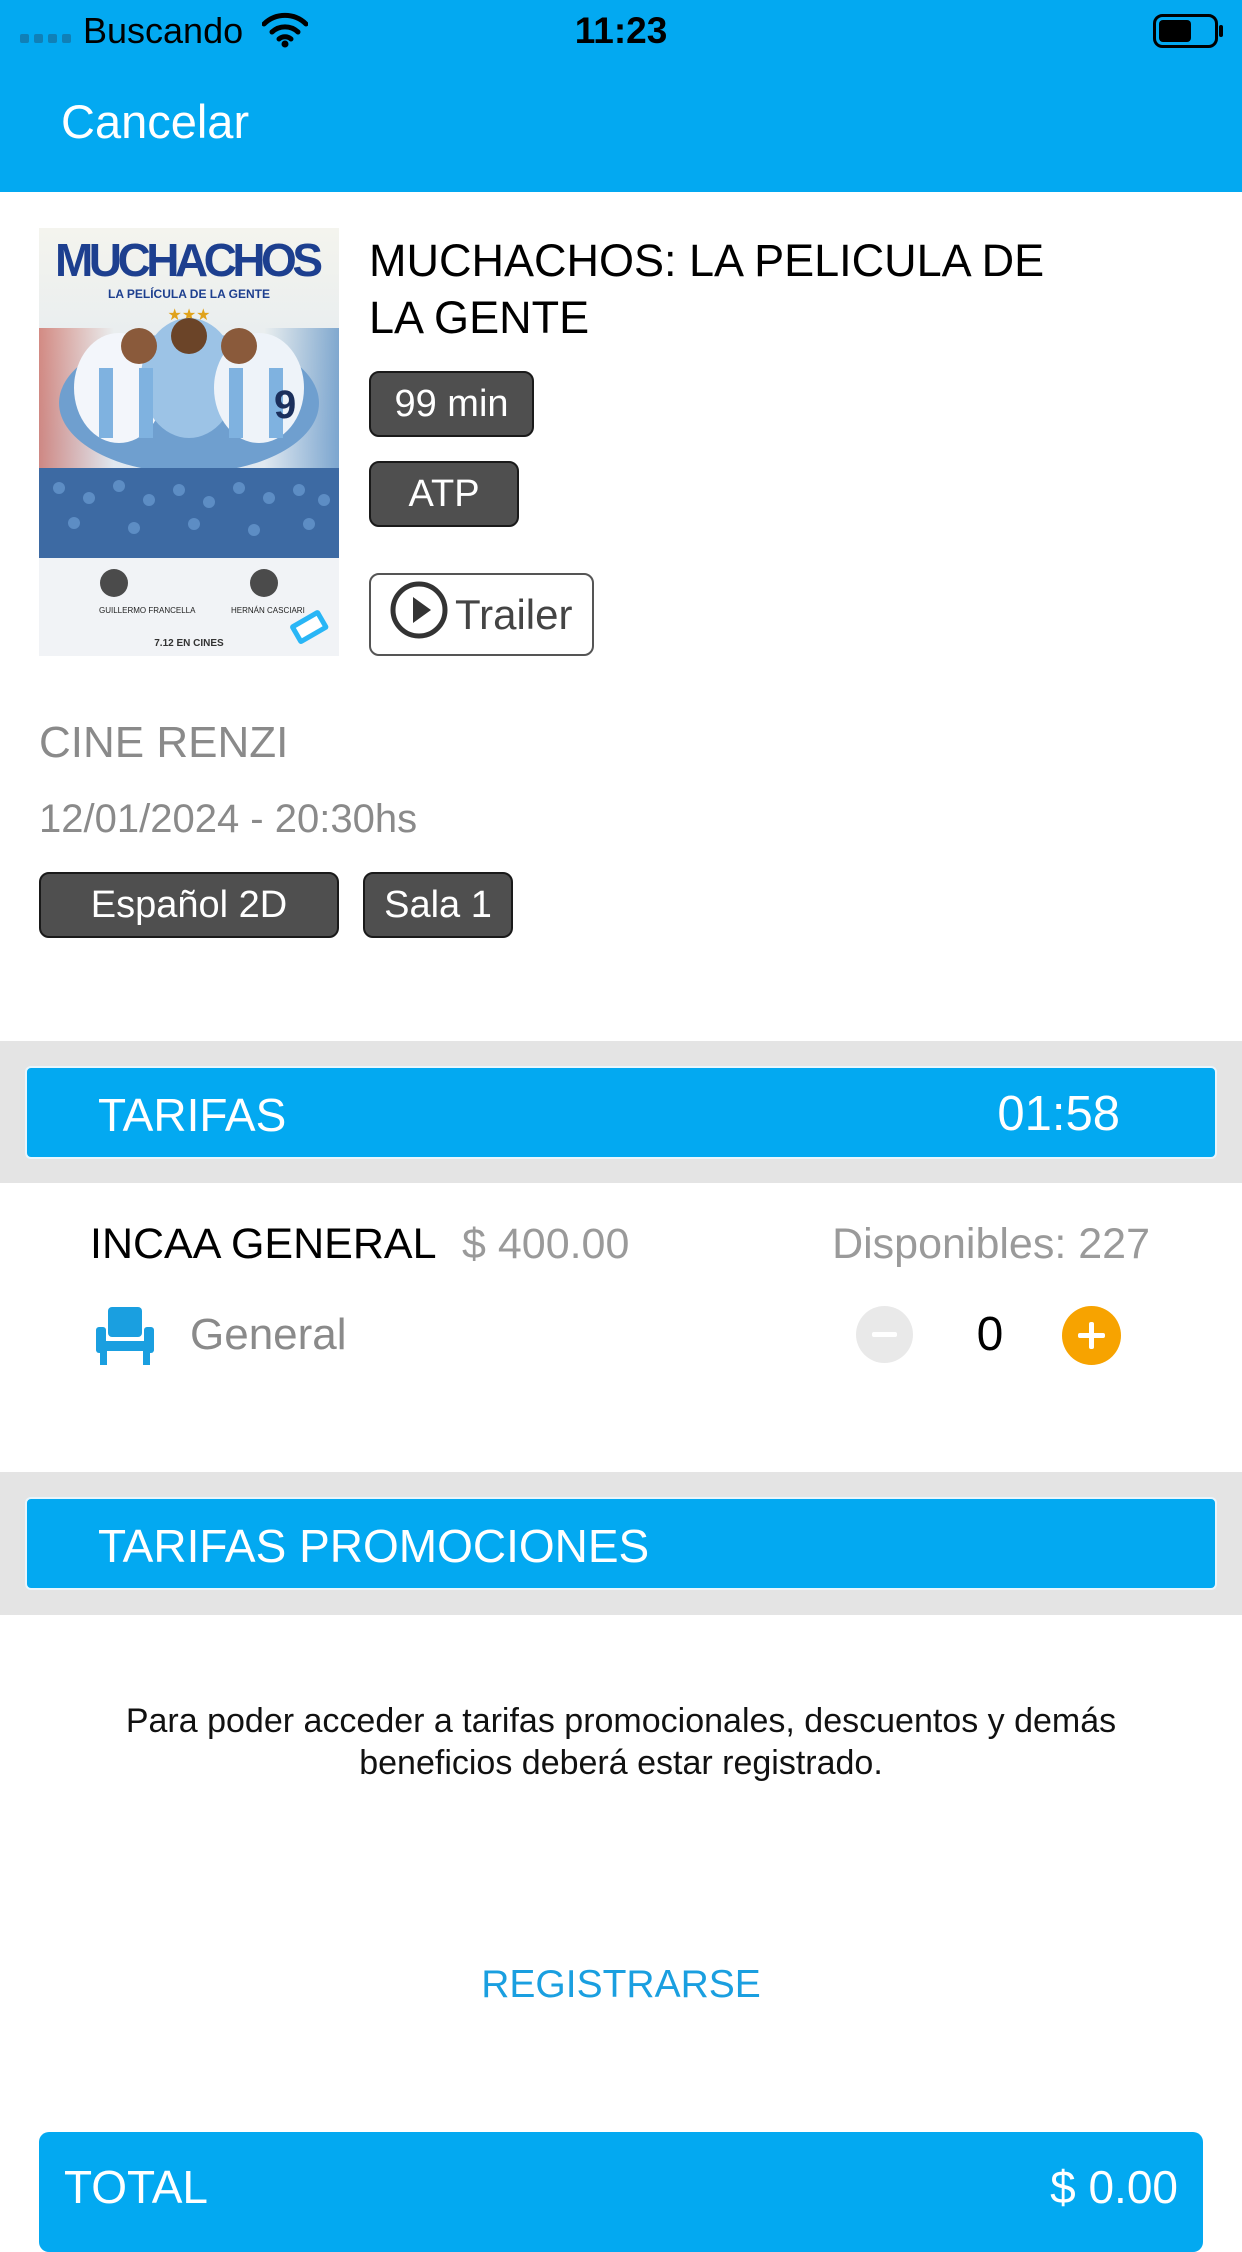 Image resolution: width=1242 pixels, height=2252 pixels. I want to click on show-datetime: 12/01/2024 - 20:30hs, so click(228, 819).